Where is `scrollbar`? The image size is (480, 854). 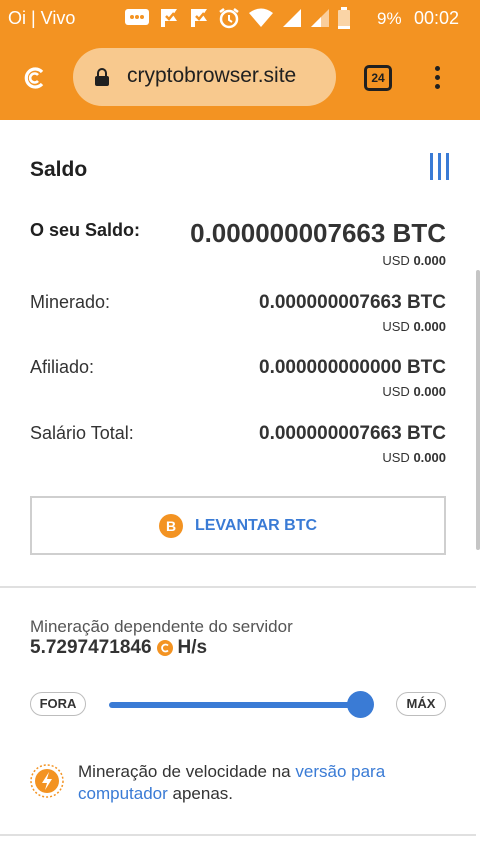 scrollbar is located at coordinates (478, 410).